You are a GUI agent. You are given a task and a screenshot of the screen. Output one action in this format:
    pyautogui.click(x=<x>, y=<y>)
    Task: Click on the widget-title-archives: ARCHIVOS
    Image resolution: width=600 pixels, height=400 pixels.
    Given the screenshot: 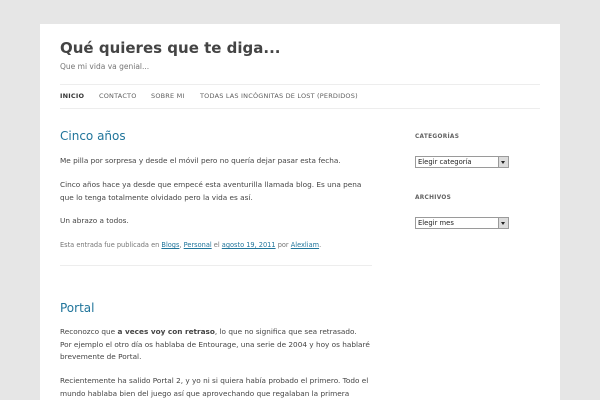 What is the action you would take?
    pyautogui.click(x=433, y=198)
    